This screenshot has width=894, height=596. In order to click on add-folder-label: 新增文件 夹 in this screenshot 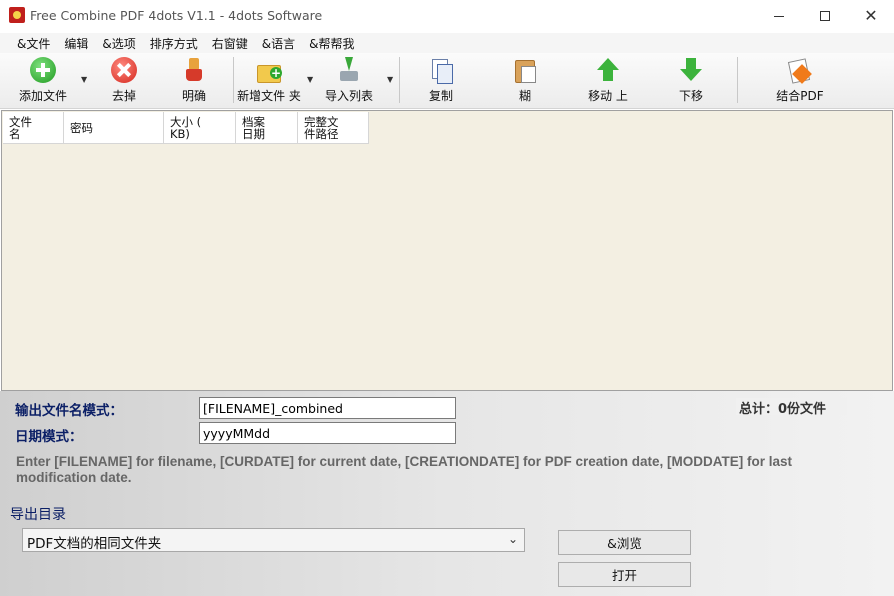, I will do `click(269, 96)`.